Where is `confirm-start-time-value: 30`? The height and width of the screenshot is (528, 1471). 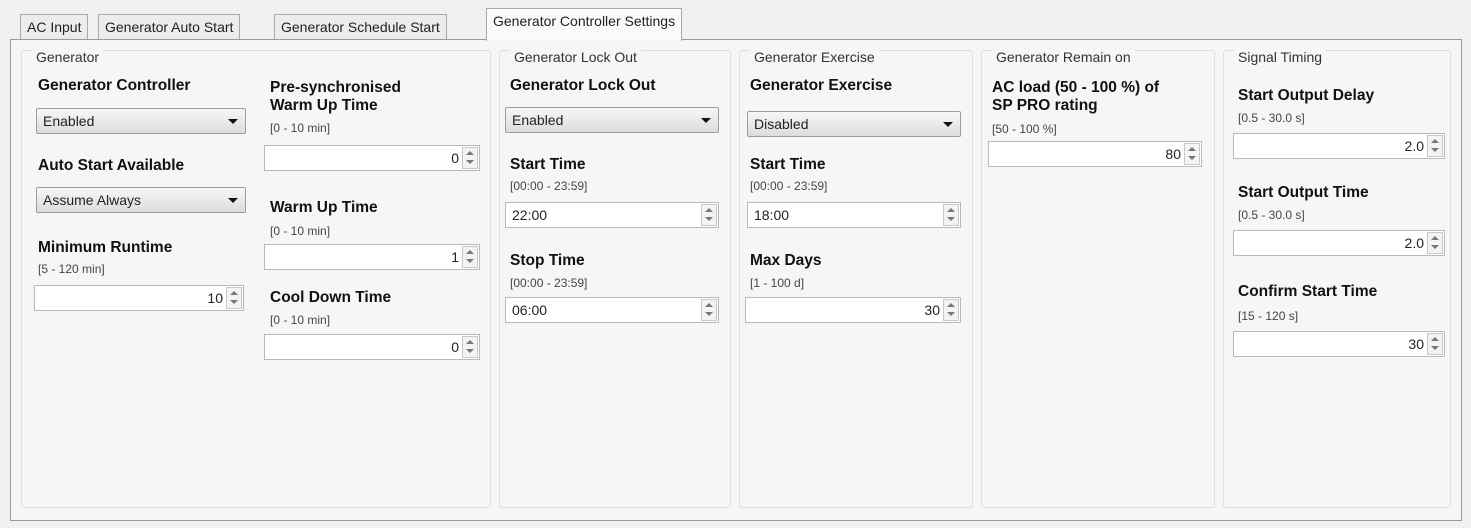
confirm-start-time-value: 30 is located at coordinates (1416, 344).